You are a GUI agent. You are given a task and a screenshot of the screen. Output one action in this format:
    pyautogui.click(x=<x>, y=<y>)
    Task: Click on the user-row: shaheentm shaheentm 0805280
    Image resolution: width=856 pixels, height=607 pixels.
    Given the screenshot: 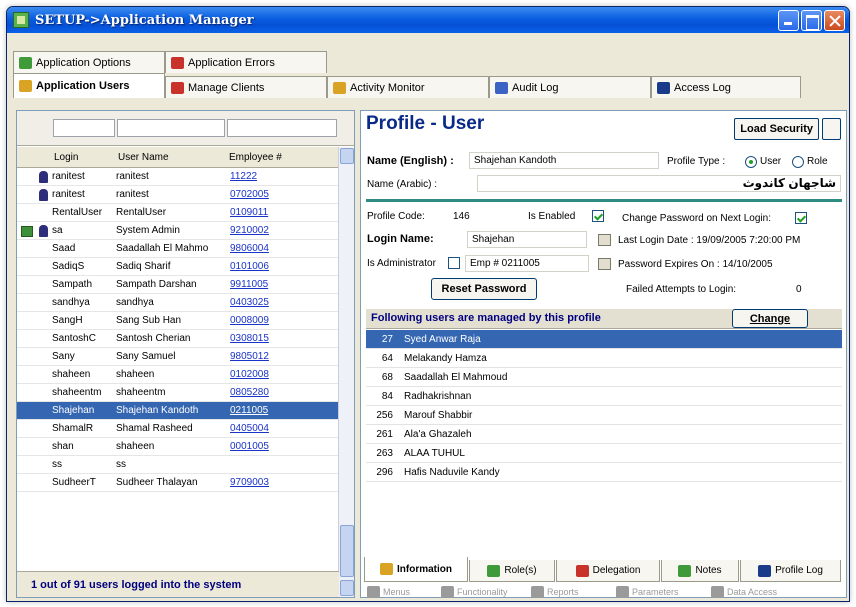 What is the action you would take?
    pyautogui.click(x=178, y=393)
    